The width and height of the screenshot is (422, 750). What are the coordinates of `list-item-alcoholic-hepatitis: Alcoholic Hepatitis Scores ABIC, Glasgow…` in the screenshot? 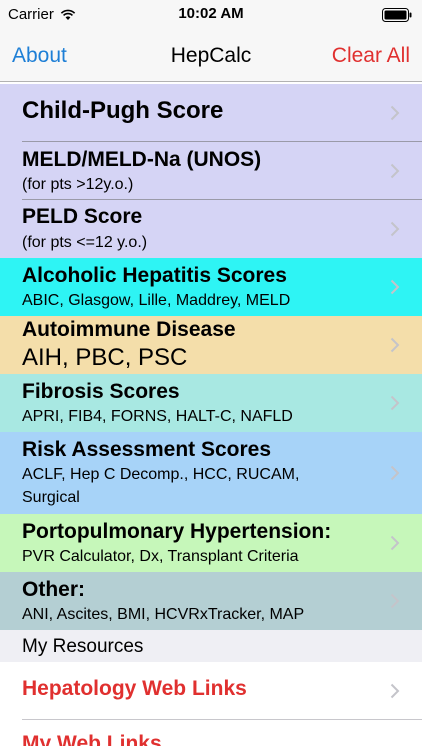 It's located at (211, 287).